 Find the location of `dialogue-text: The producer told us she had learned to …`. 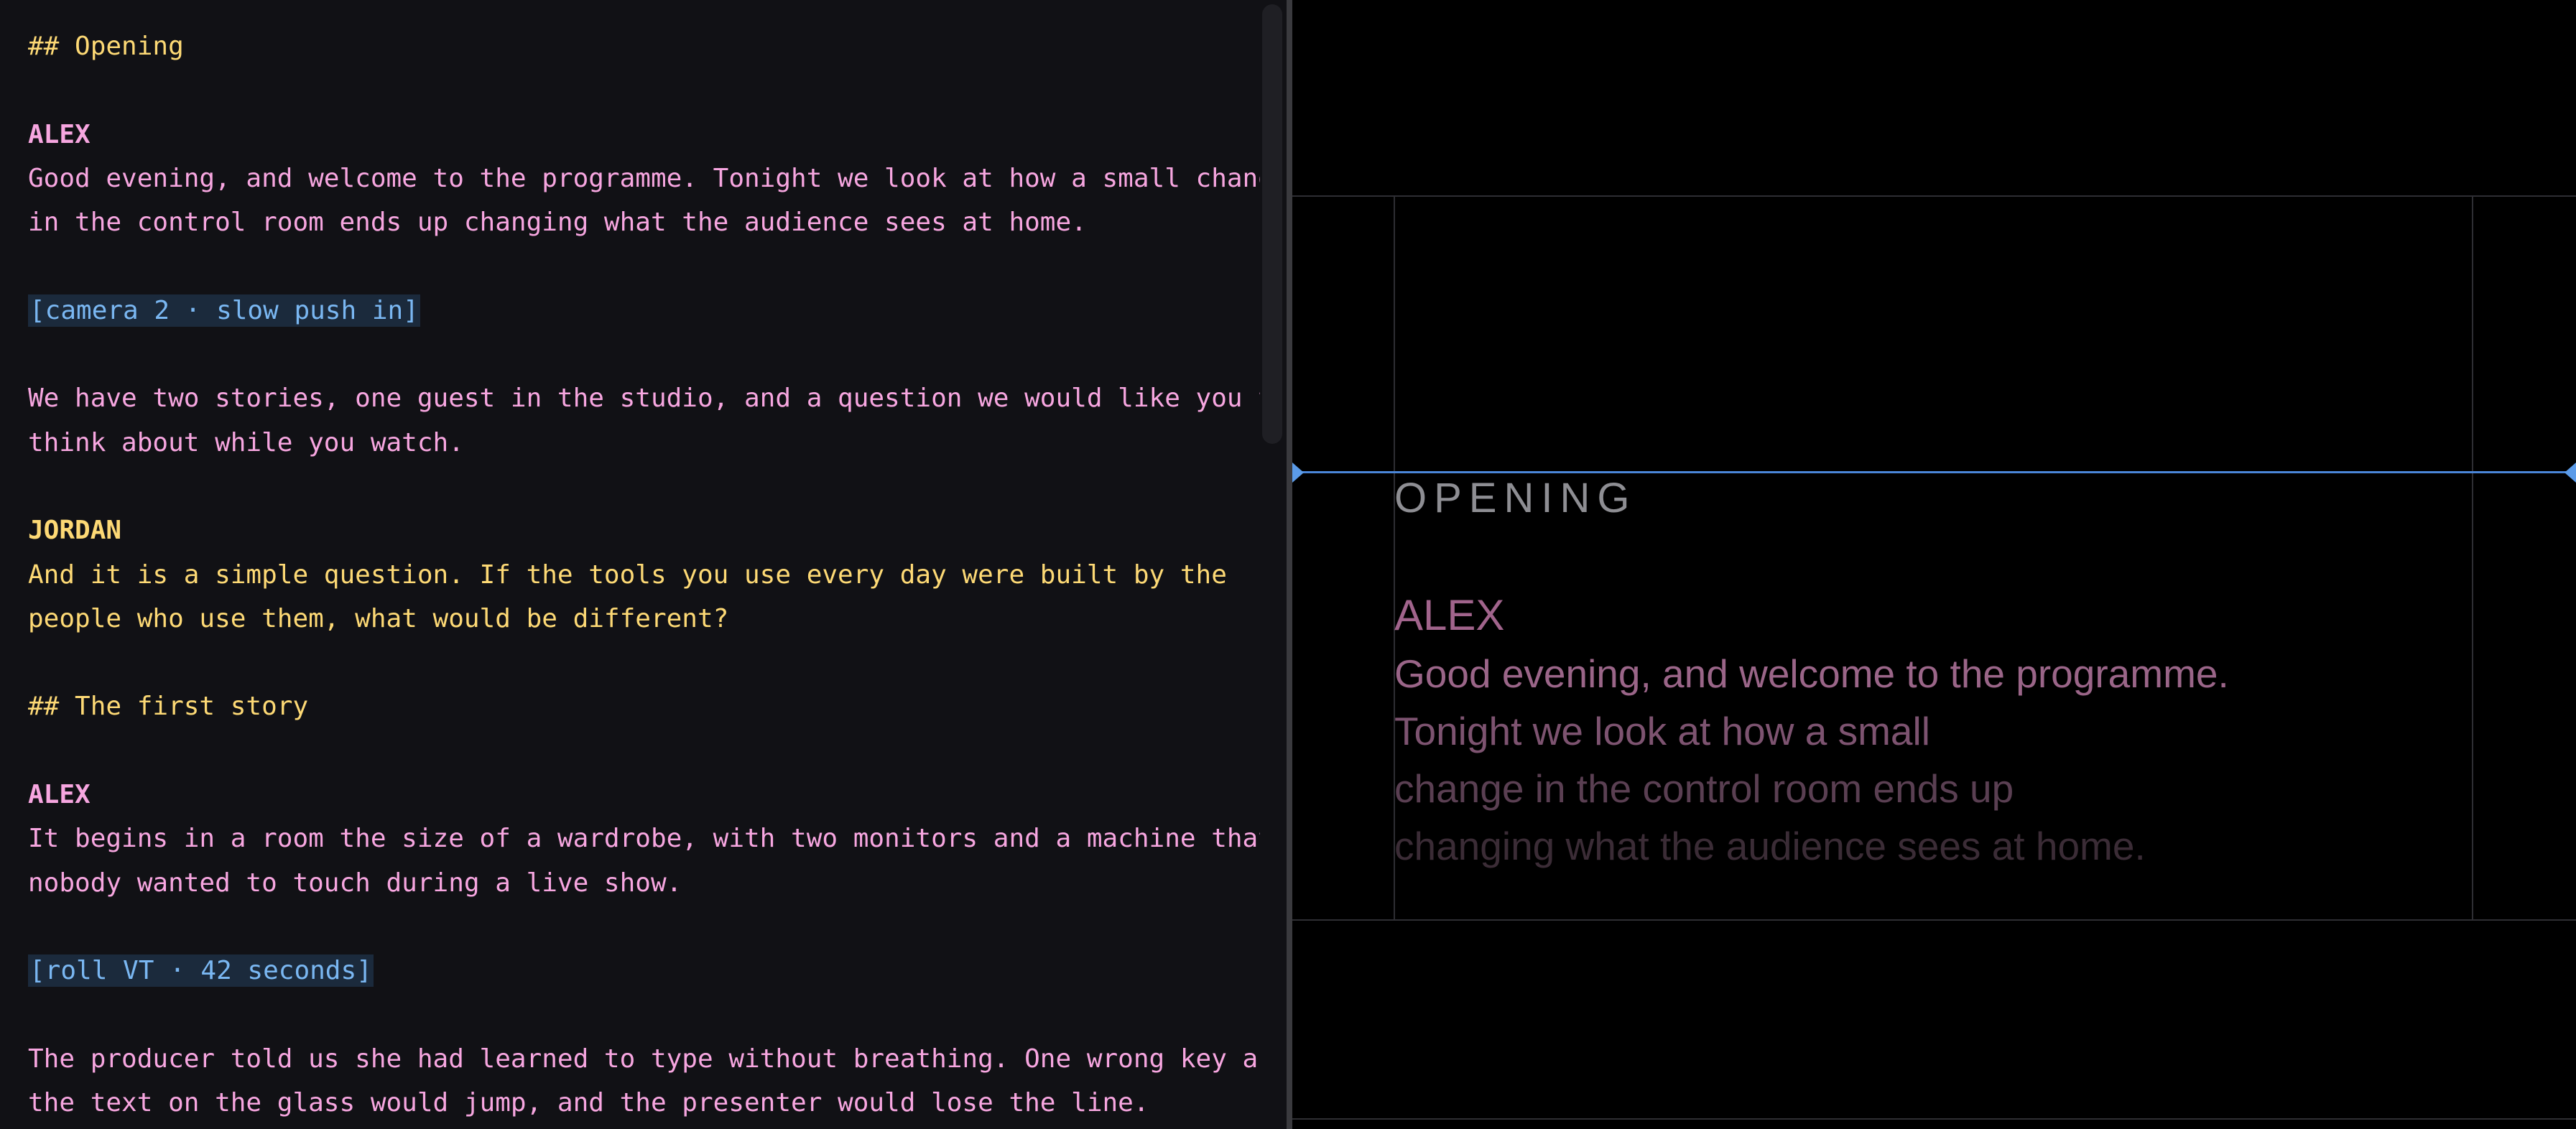

dialogue-text: The producer told us she had learned to … is located at coordinates (657, 1059).